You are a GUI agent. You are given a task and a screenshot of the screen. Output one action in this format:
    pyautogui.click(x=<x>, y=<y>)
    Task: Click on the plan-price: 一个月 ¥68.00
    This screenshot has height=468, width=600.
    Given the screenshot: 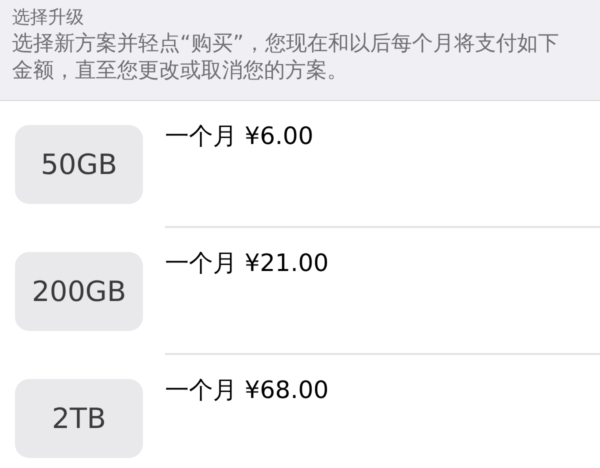 What is the action you would take?
    pyautogui.click(x=247, y=390)
    